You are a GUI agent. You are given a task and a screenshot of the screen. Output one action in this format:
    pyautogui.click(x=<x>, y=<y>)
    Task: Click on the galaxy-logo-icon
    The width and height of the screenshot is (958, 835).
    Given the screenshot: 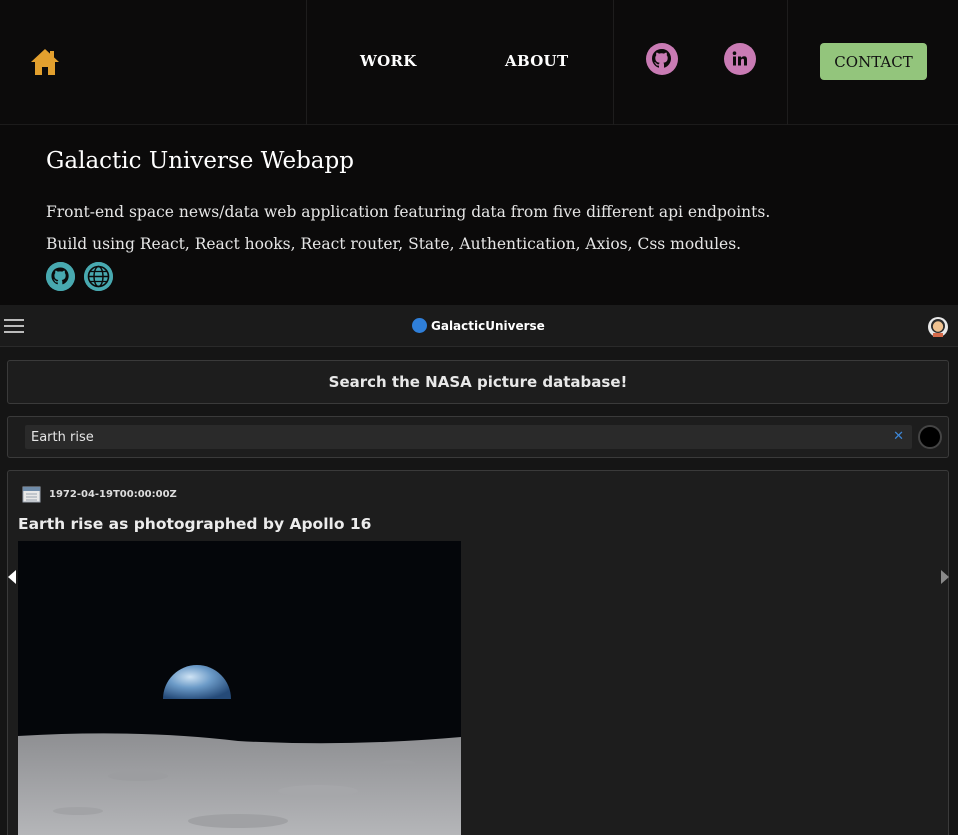 What is the action you would take?
    pyautogui.click(x=419, y=325)
    